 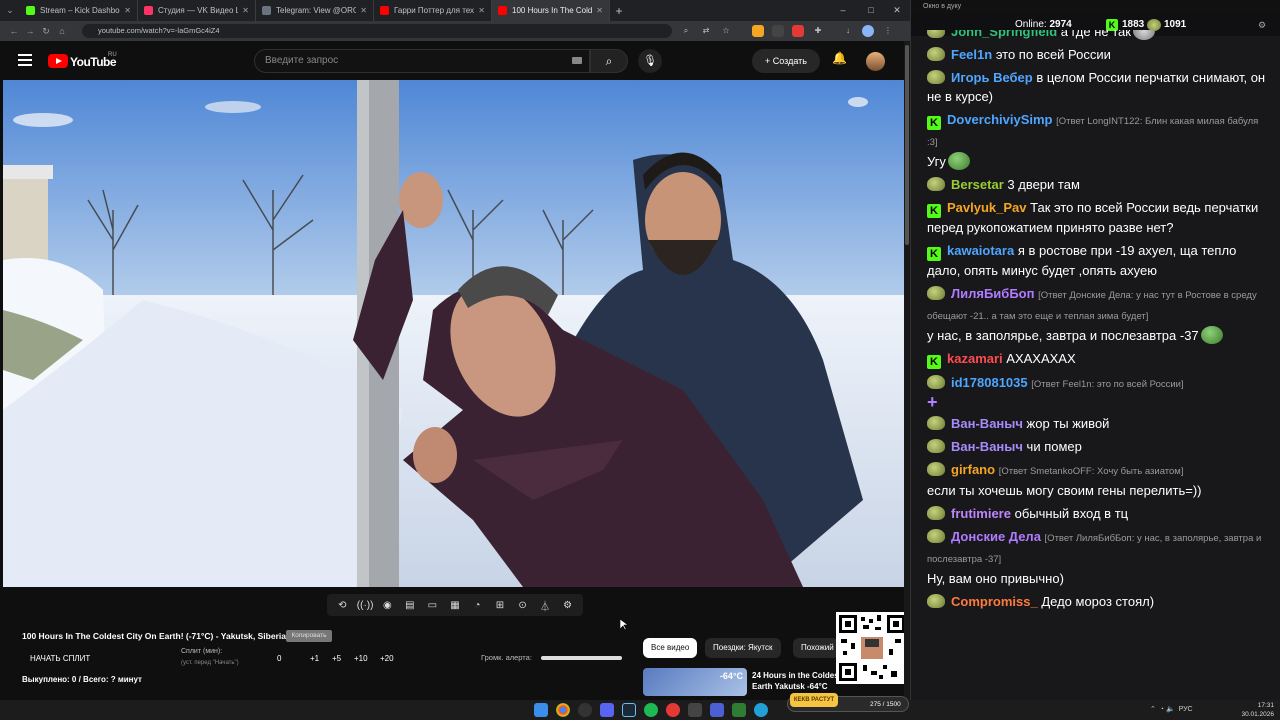 What do you see at coordinates (1004, 34) in the screenshot?
I see `chat-username: John_Springfield` at bounding box center [1004, 34].